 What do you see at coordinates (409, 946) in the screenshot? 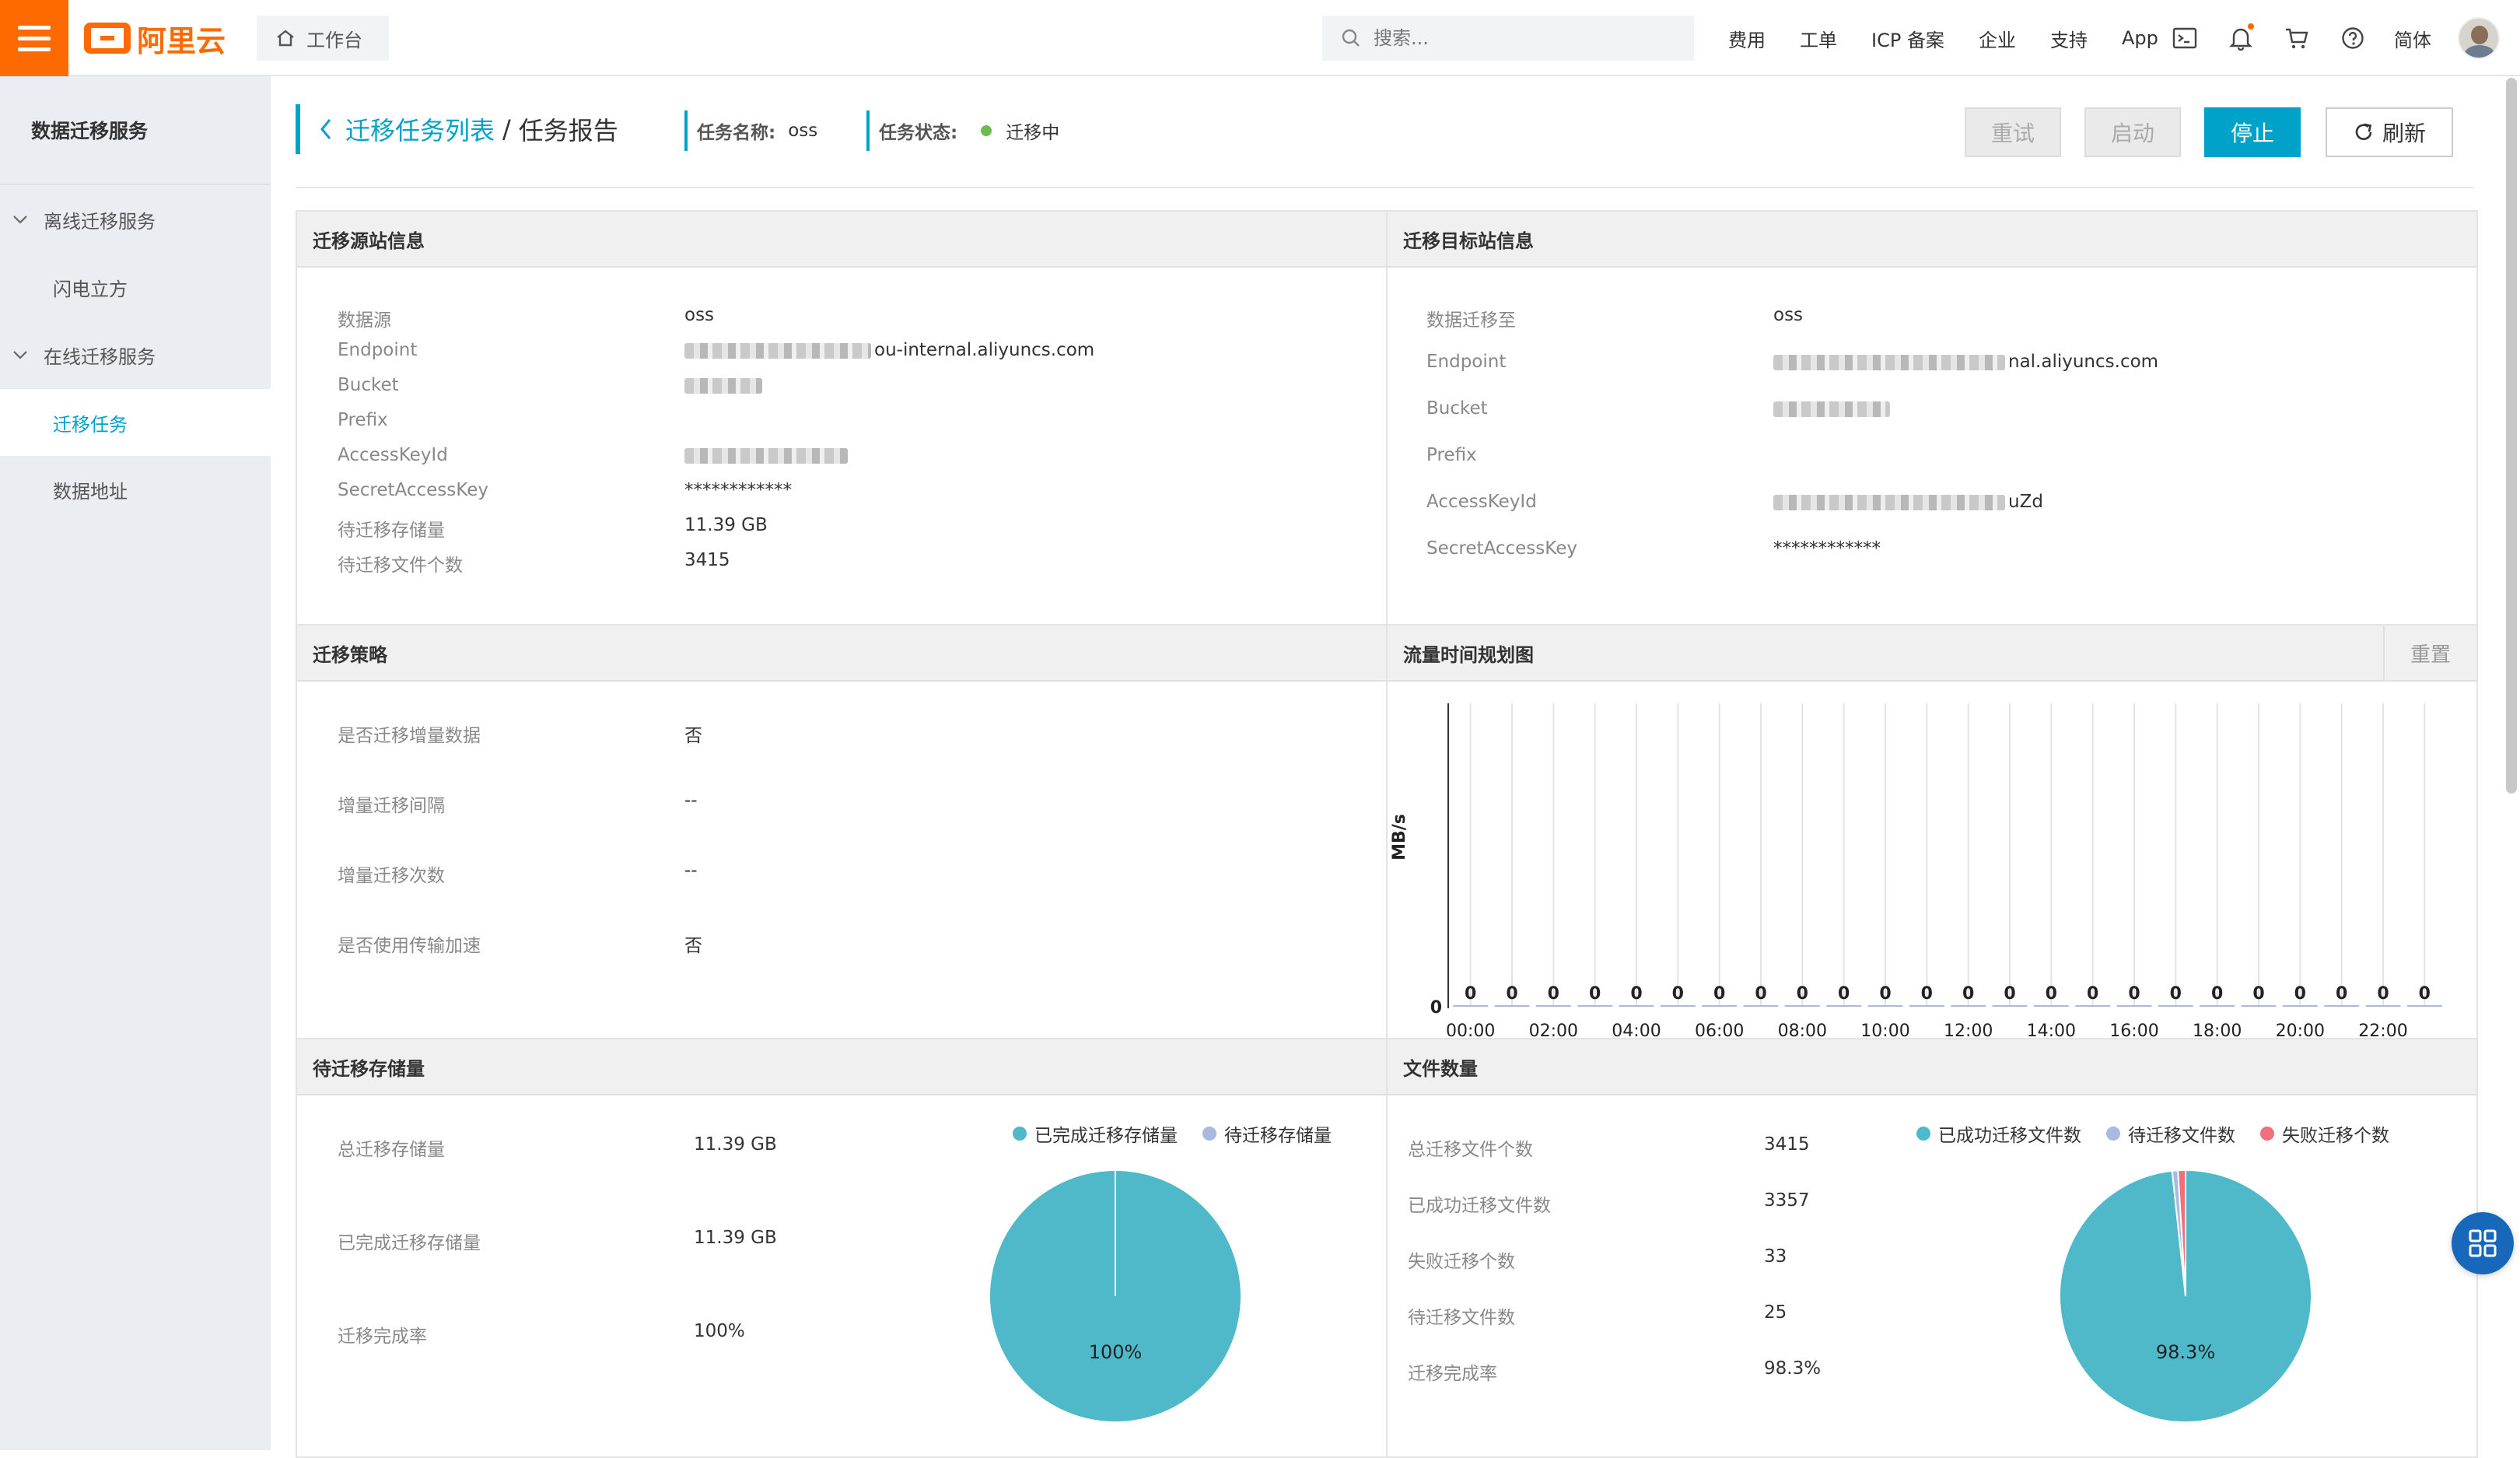
I see `info-key: 是否使用传输加速` at bounding box center [409, 946].